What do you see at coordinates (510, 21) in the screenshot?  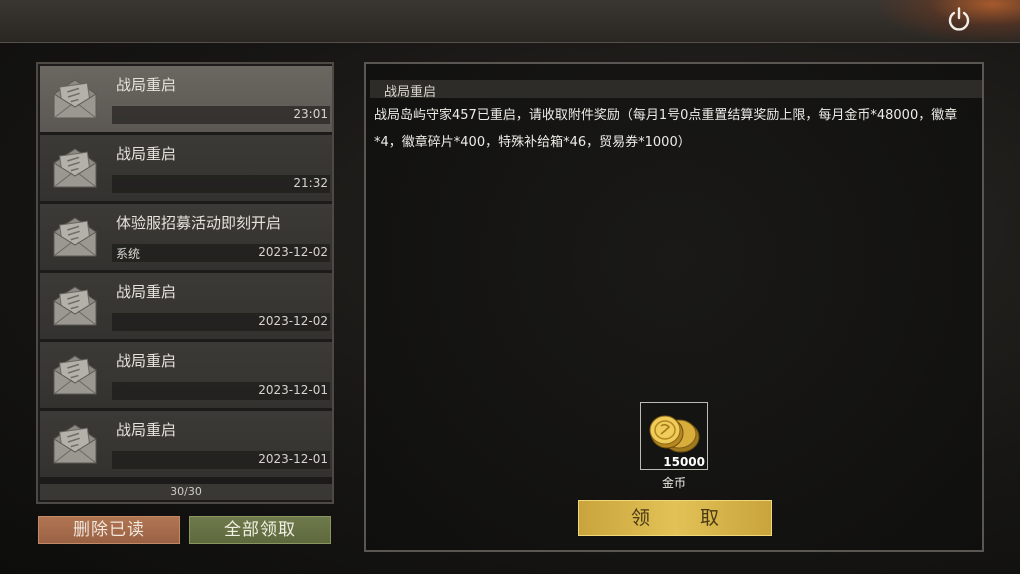 I see `top-bar` at bounding box center [510, 21].